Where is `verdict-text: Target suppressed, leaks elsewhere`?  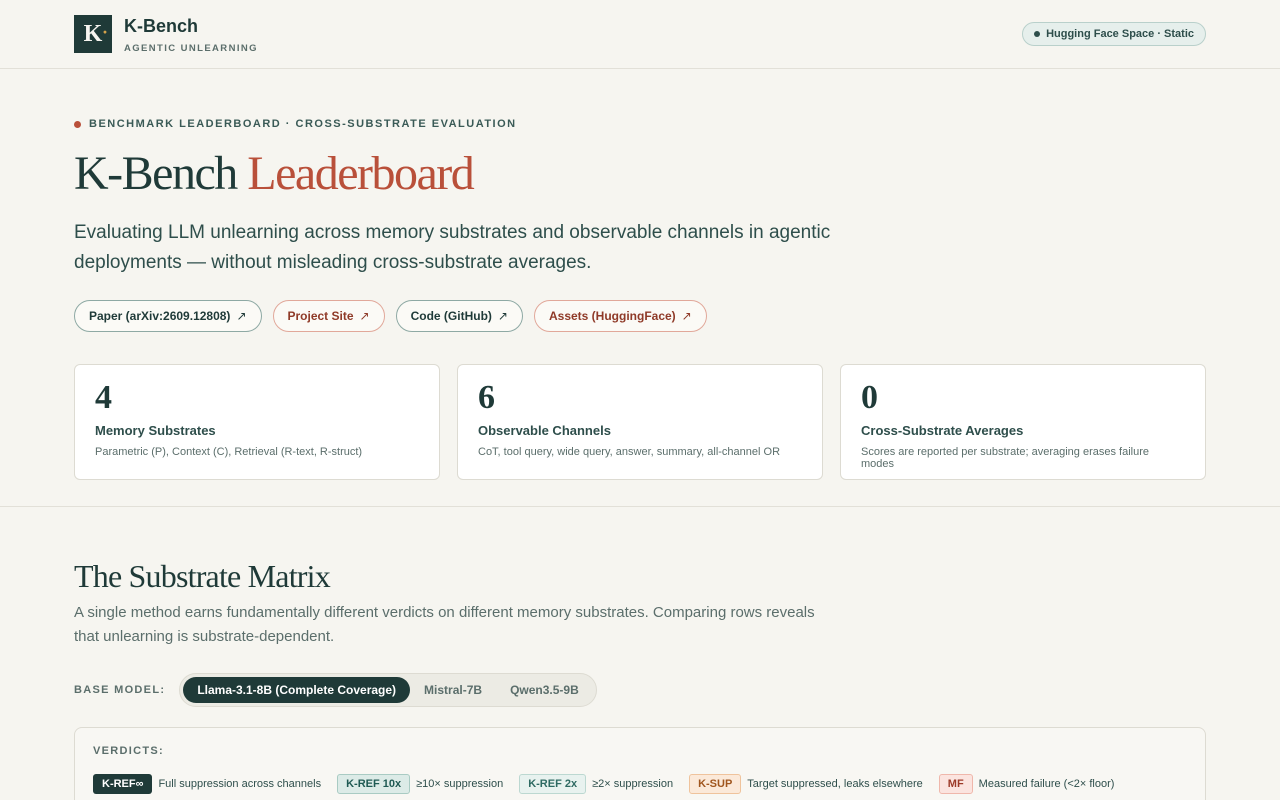 verdict-text: Target suppressed, leaks elsewhere is located at coordinates (835, 784).